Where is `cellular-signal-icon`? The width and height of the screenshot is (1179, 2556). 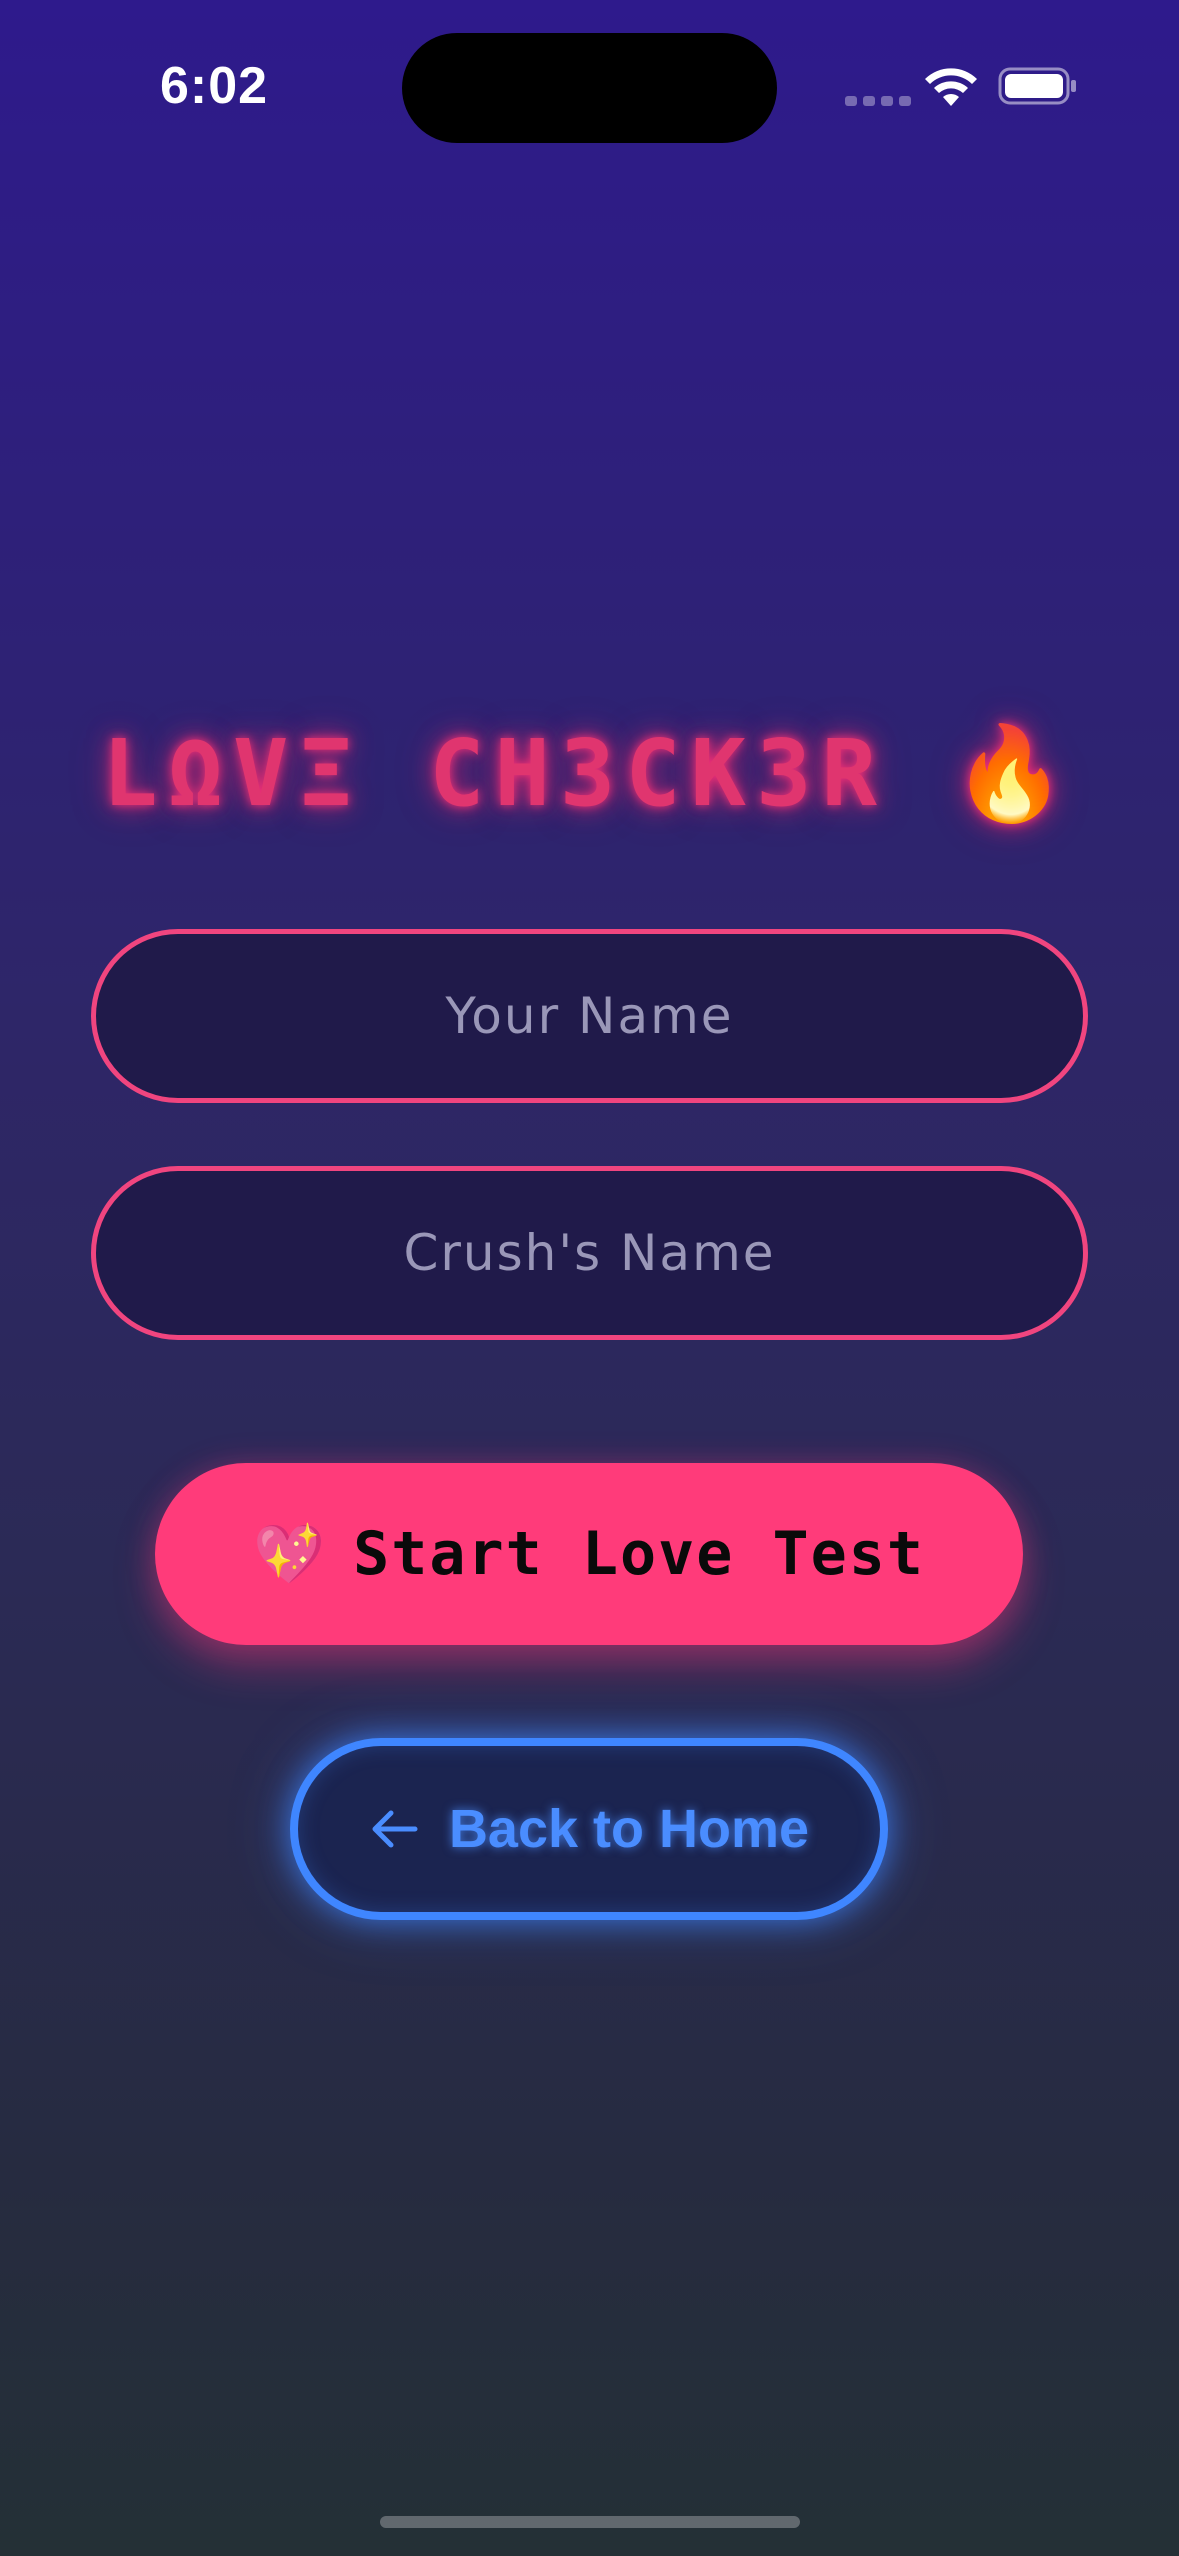
cellular-signal-icon is located at coordinates (878, 101).